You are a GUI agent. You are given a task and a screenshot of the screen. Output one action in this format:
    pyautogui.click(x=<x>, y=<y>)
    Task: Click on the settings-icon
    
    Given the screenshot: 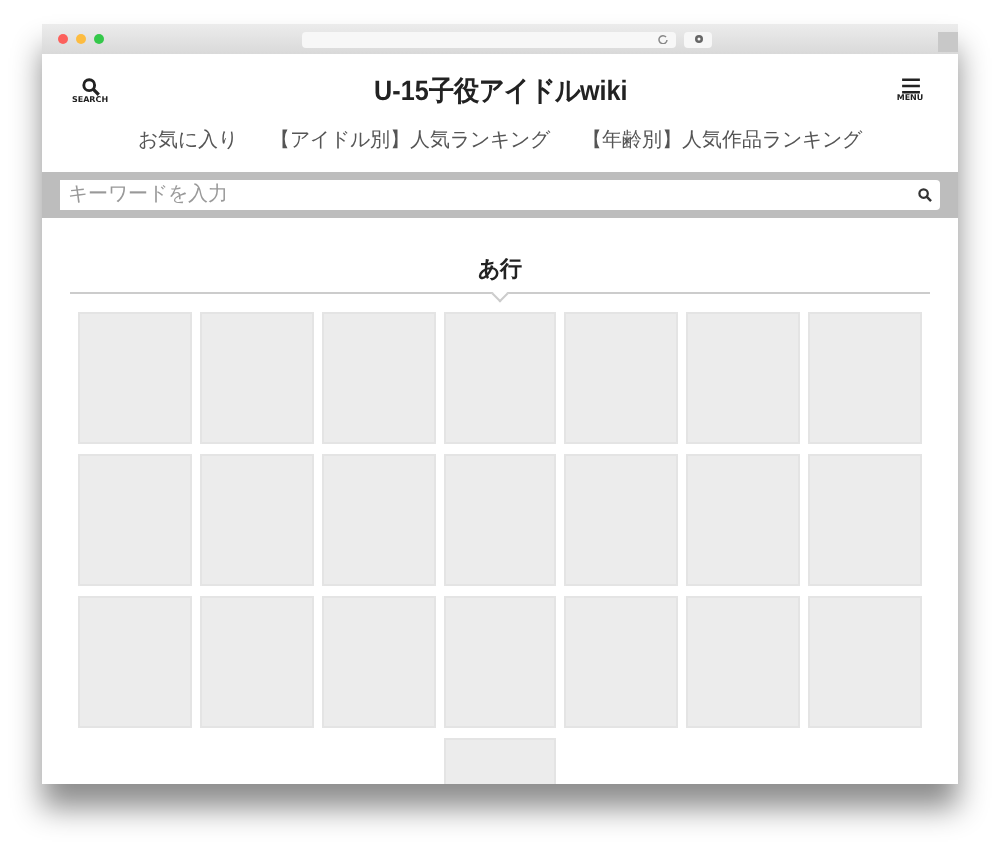 What is the action you would take?
    pyautogui.click(x=698, y=39)
    